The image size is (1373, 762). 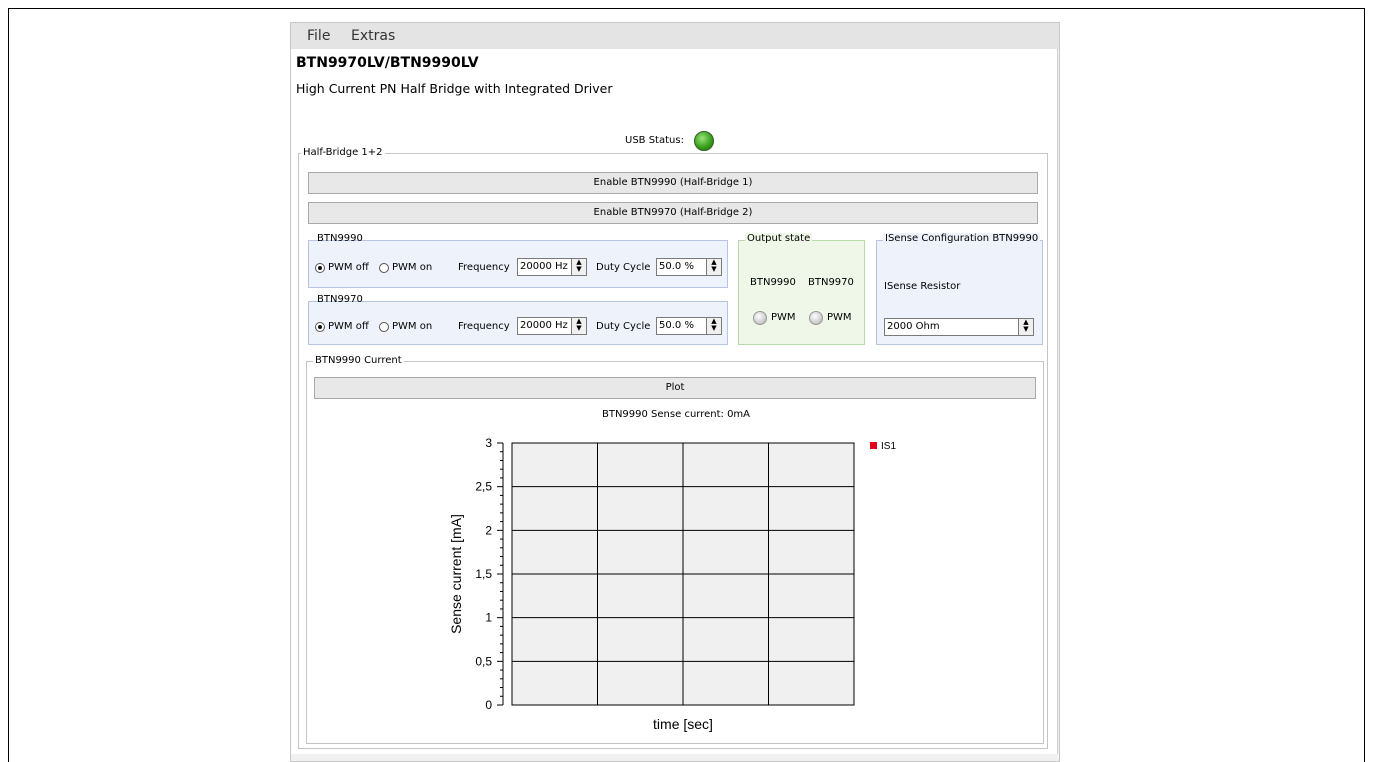 I want to click on y-tick-label: 1,5, so click(x=483, y=574).